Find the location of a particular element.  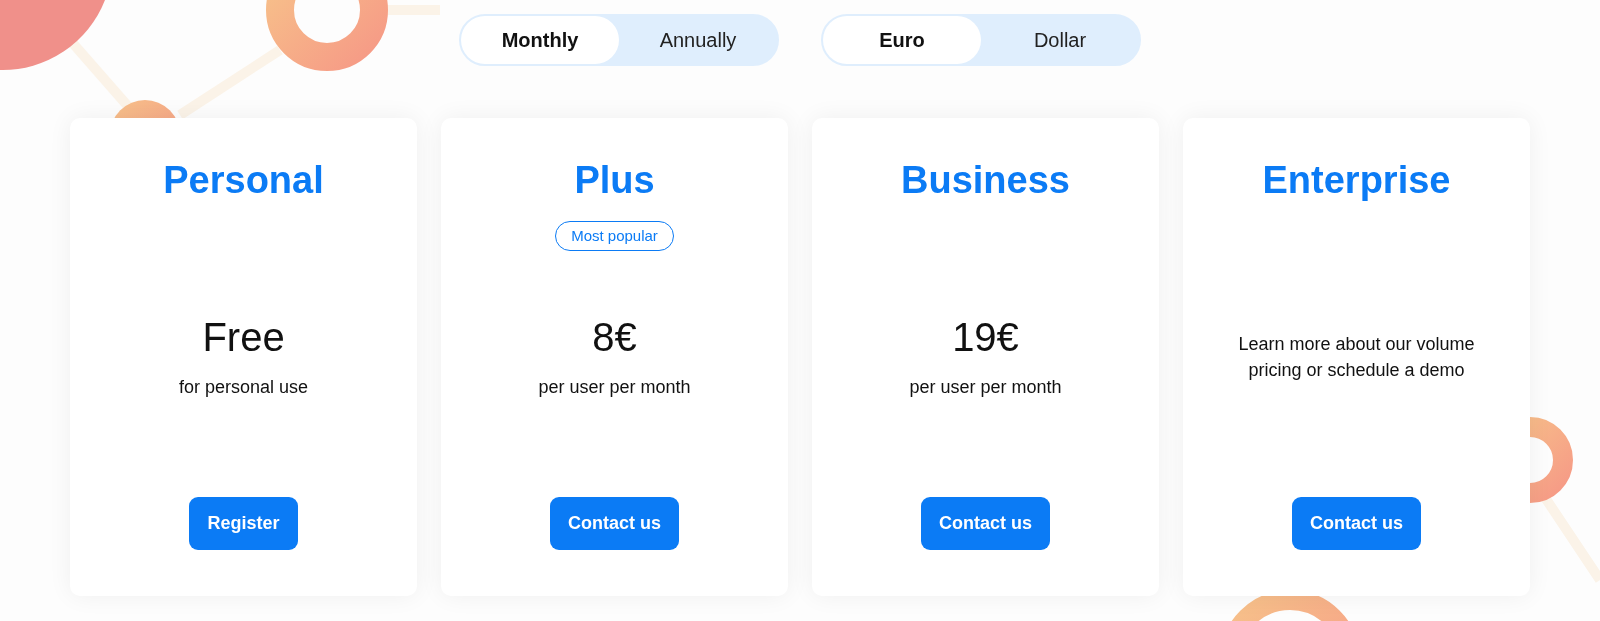

toggle-option: Dollar is located at coordinates (1060, 40).